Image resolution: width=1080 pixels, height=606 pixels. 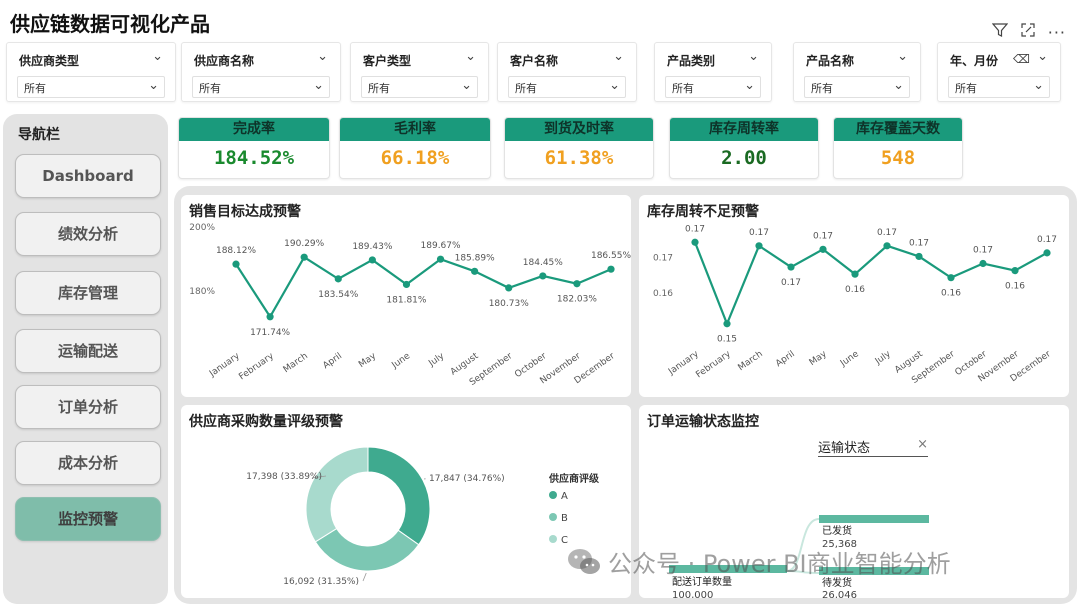 What do you see at coordinates (406, 300) in the screenshot?
I see `data-label: 181.81%` at bounding box center [406, 300].